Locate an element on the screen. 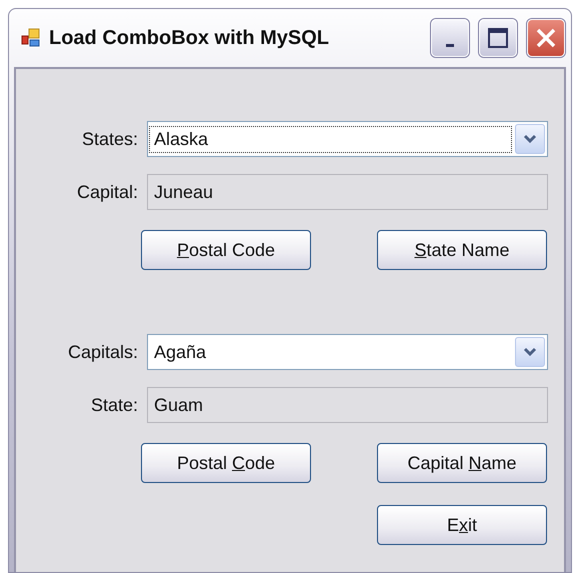  exit-button: Exit is located at coordinates (462, 525).